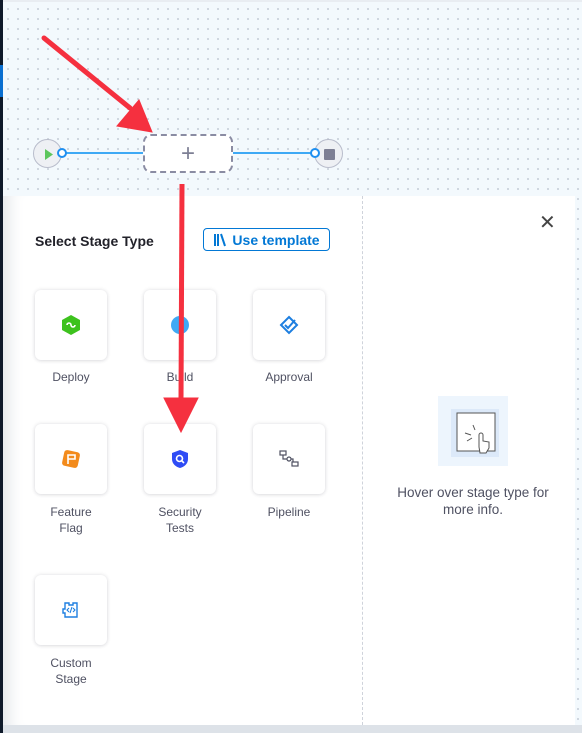  I want to click on panel-title: Select Stage Type, so click(94, 241).